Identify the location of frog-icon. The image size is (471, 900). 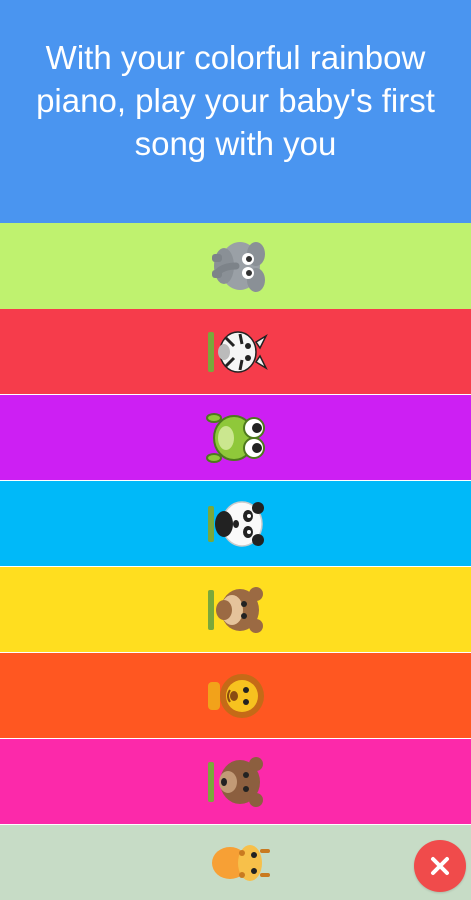
(235, 437).